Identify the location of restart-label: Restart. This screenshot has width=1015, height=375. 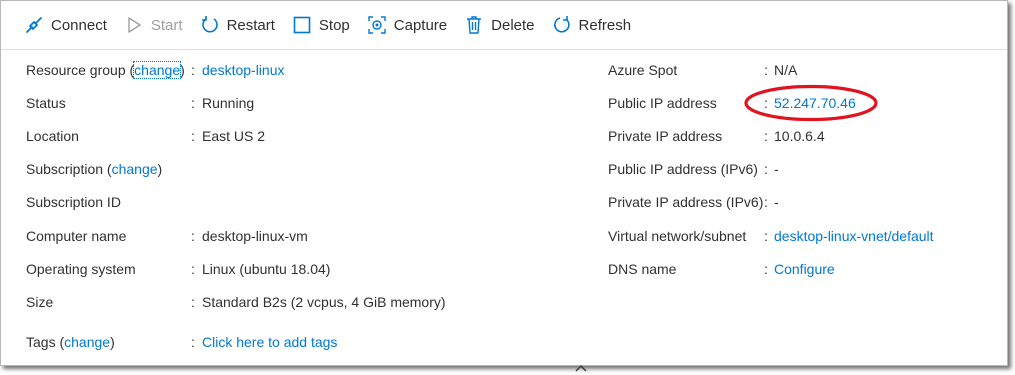
(250, 25).